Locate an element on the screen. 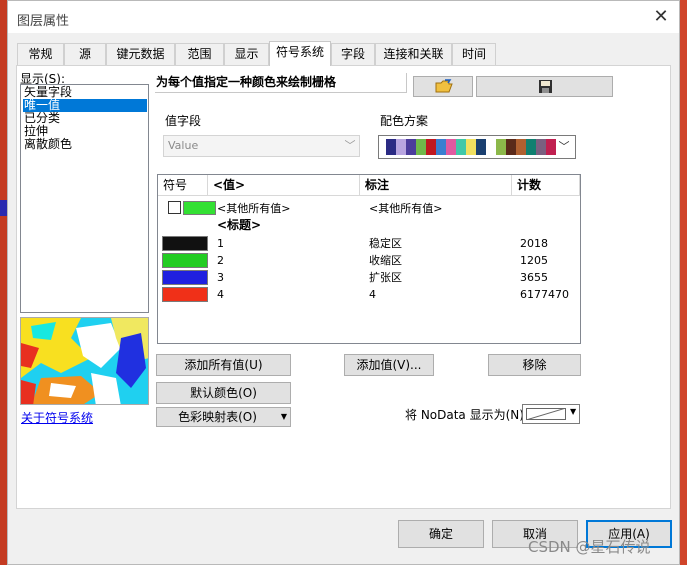  row-value: 3 is located at coordinates (220, 277).